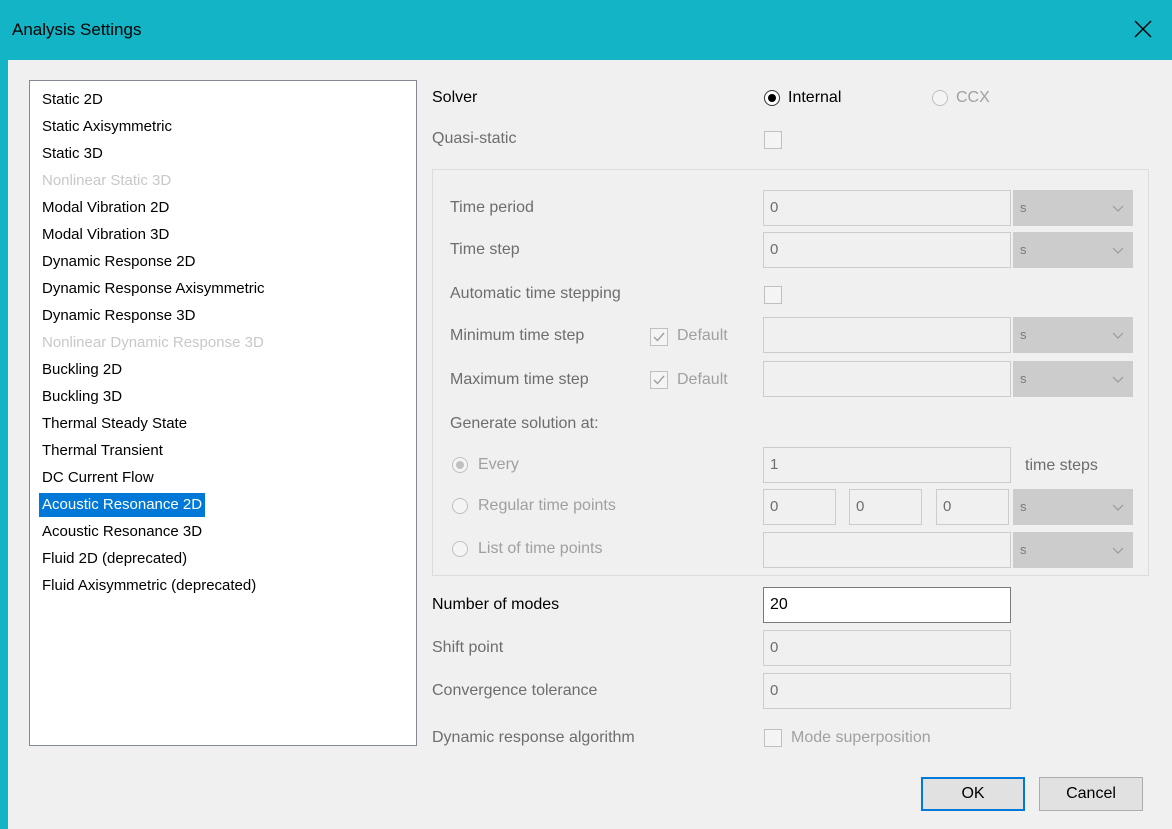  I want to click on list-item: Nonlinear Dynamic Response 3D, so click(153, 342).